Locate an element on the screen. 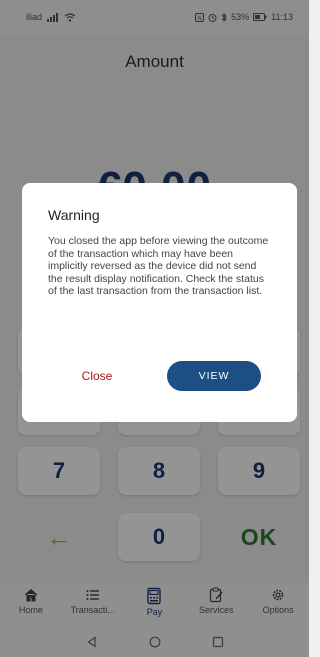  dialog-title: Warning is located at coordinates (74, 215).